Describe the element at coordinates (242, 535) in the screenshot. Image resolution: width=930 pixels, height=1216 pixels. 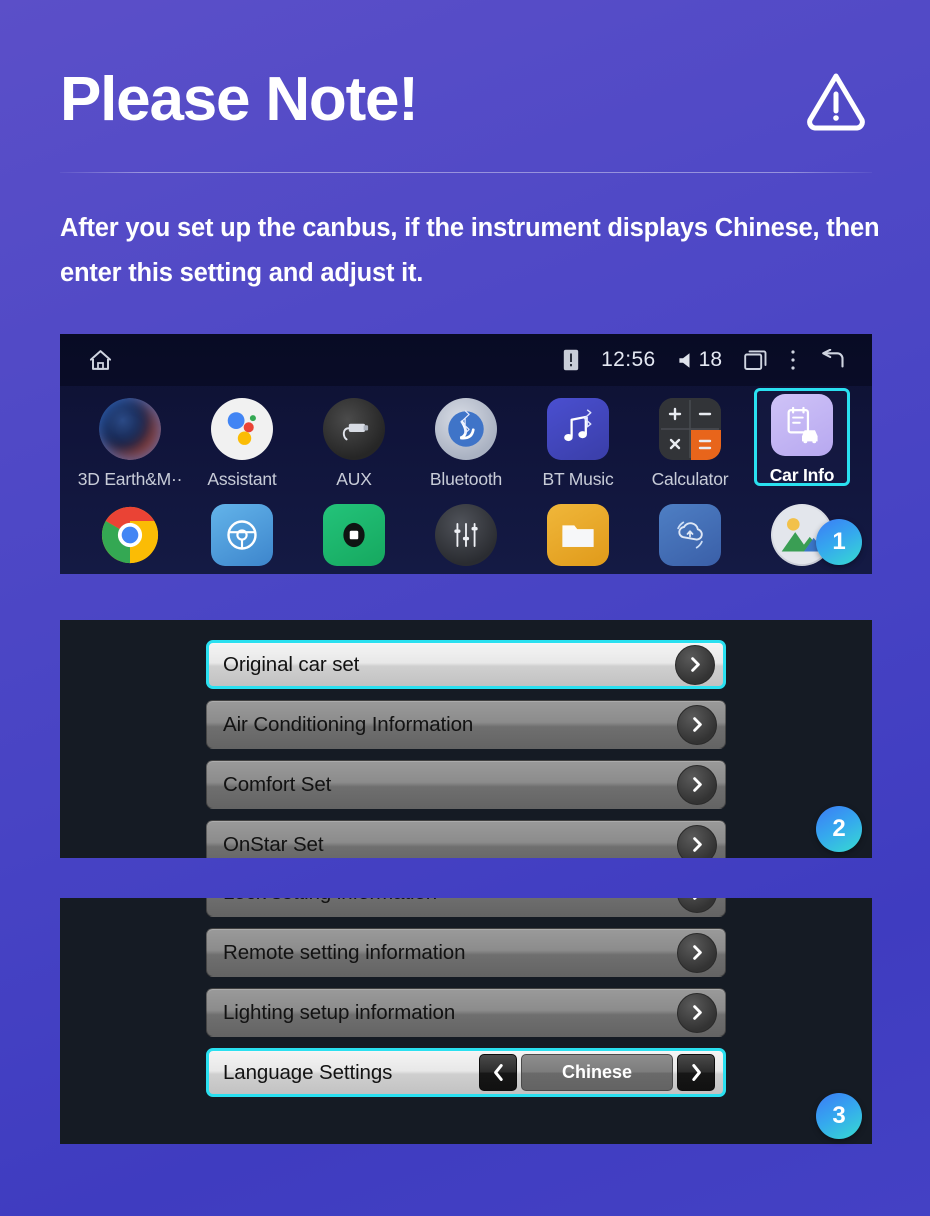
I see `steering-wheel-icon` at that location.